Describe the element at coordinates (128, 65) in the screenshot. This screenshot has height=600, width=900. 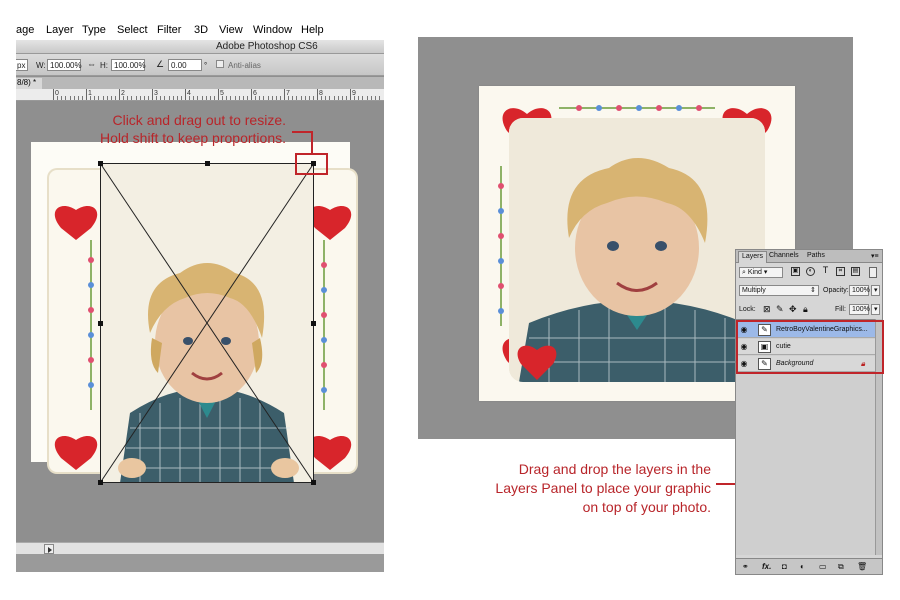
I see `height-input: 100.00%` at that location.